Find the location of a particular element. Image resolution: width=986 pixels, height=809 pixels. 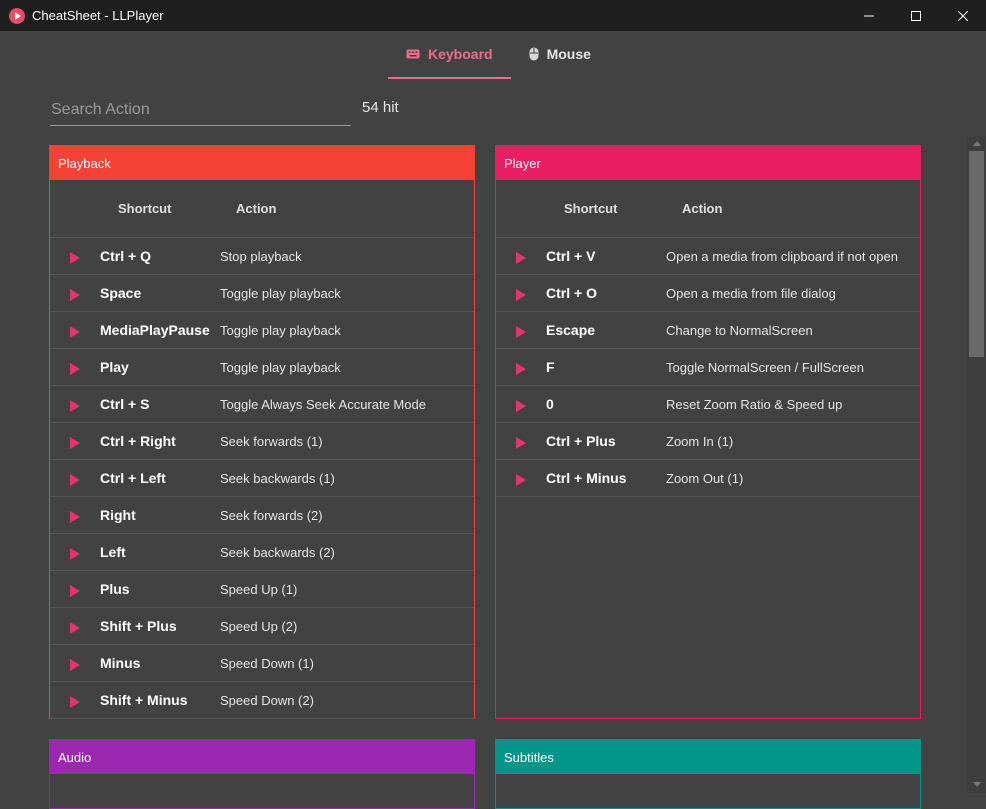

shortcut-action: Change to NormalScreen is located at coordinates (739, 330).